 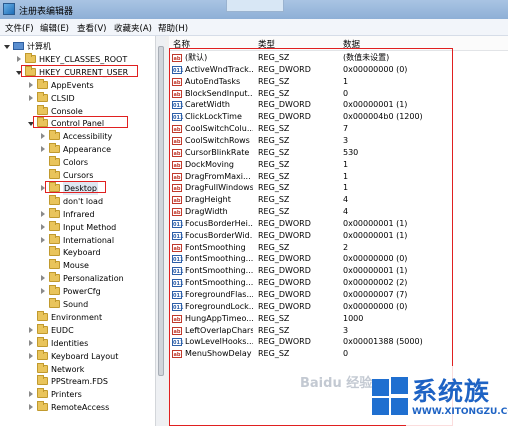 What do you see at coordinates (66, 395) in the screenshot?
I see `tree-item-label: Printers` at bounding box center [66, 395].